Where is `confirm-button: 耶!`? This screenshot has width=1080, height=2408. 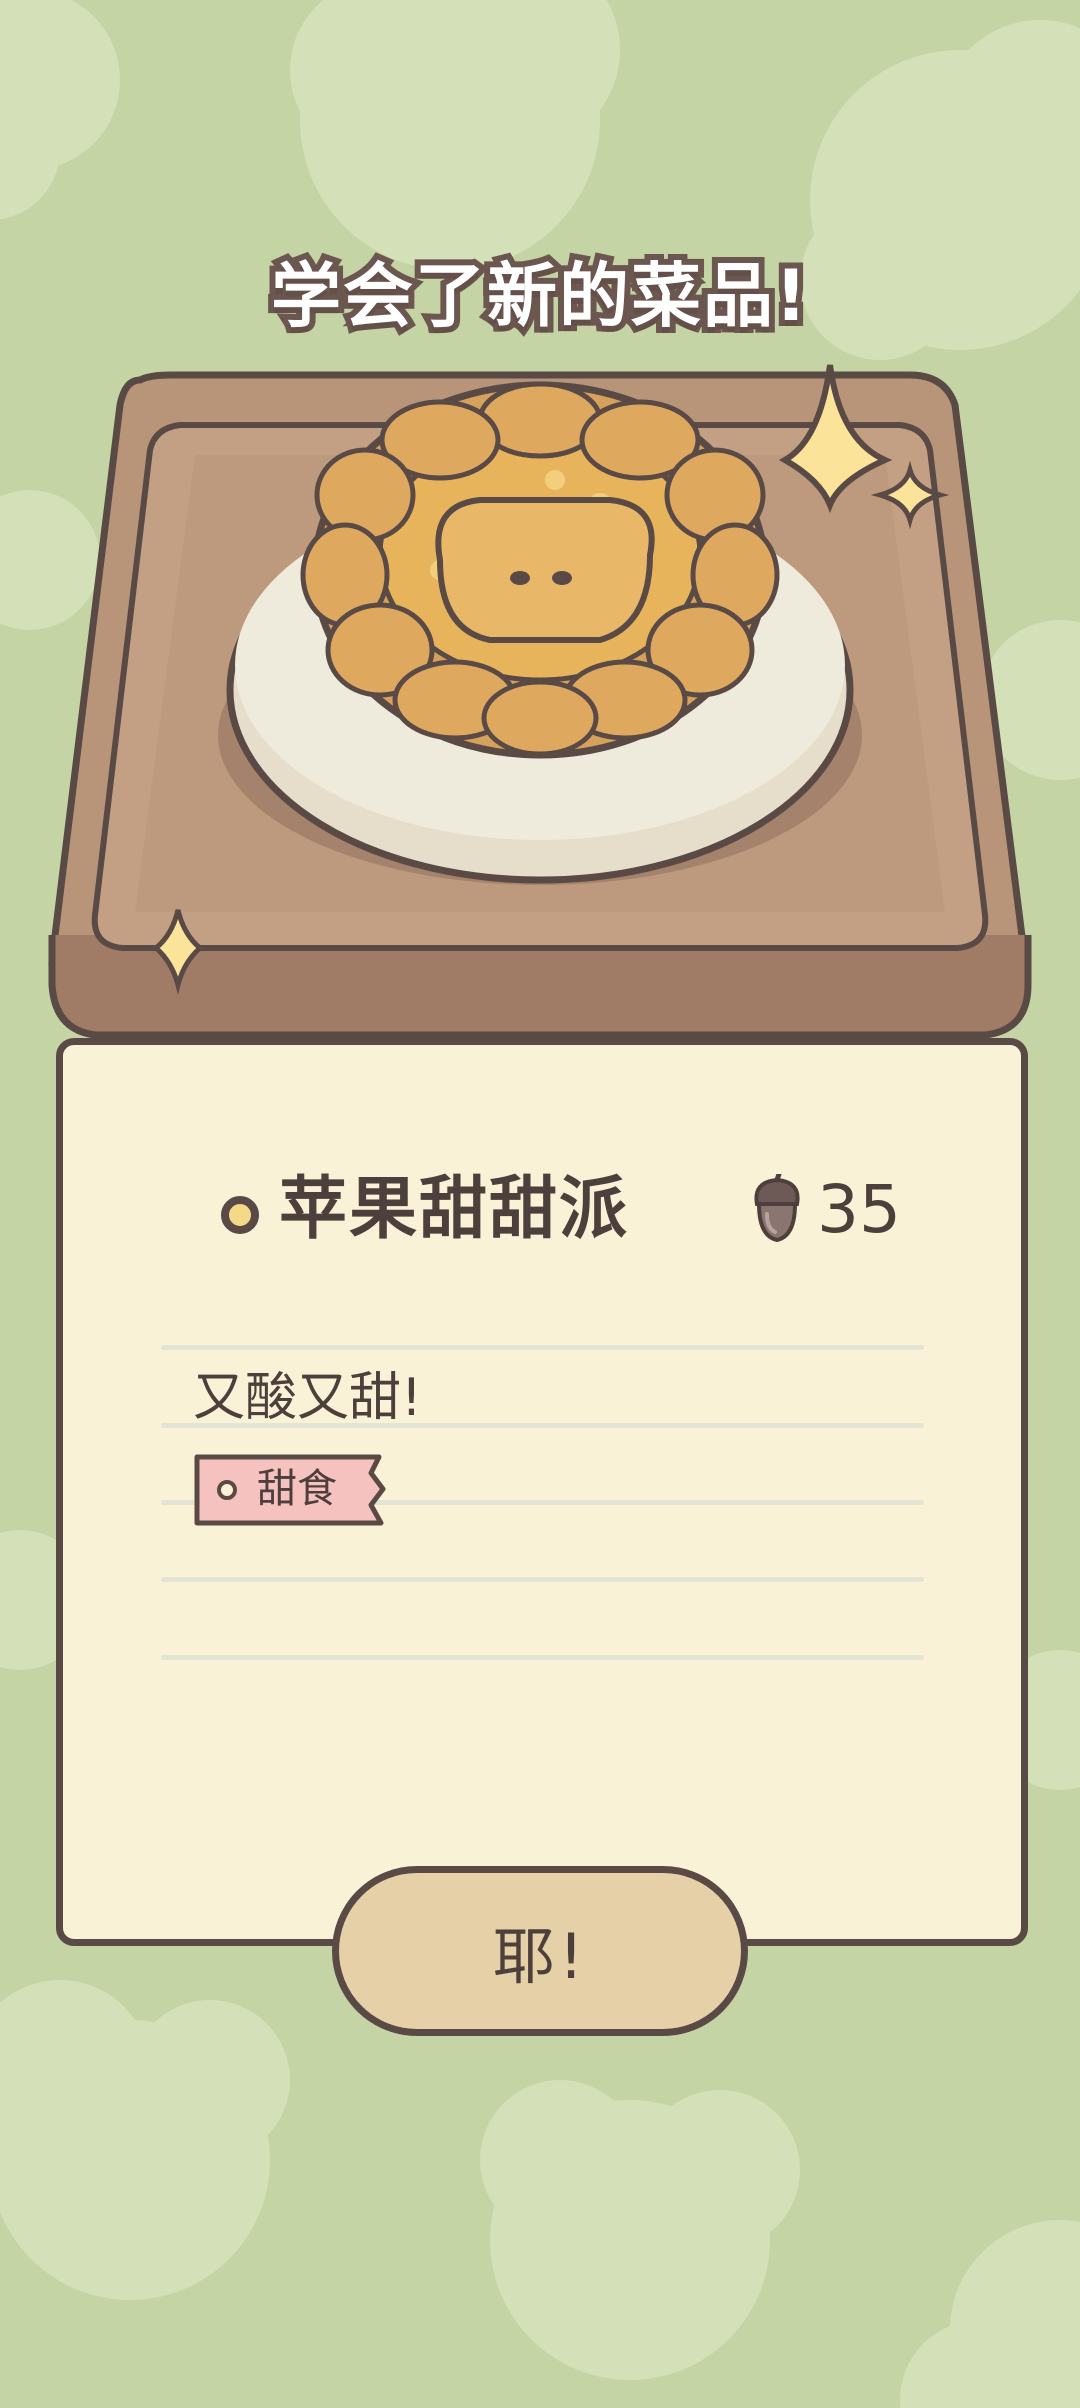
confirm-button: 耶! is located at coordinates (540, 1951).